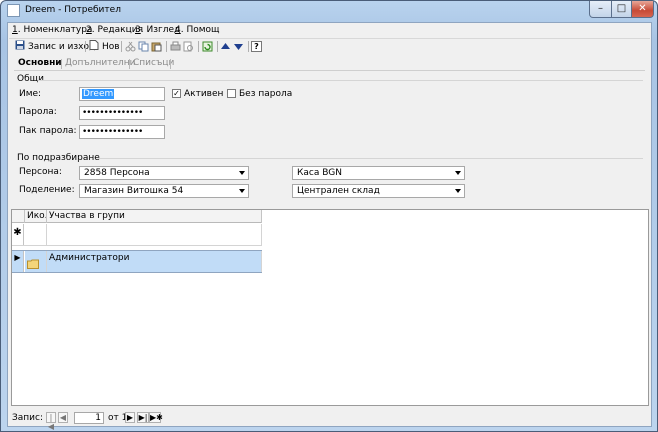 This screenshot has width=658, height=432. What do you see at coordinates (188, 46) in the screenshot?
I see `print-preview-icon` at bounding box center [188, 46].